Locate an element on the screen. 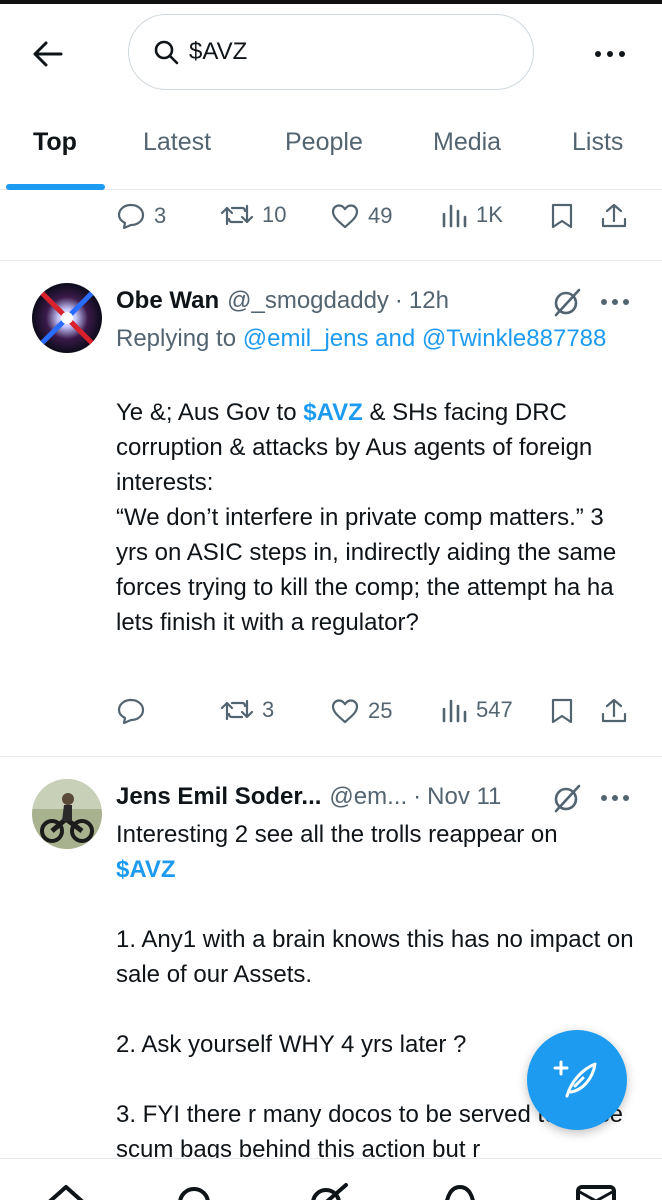 The width and height of the screenshot is (662, 1200). search-field is located at coordinates (331, 52).